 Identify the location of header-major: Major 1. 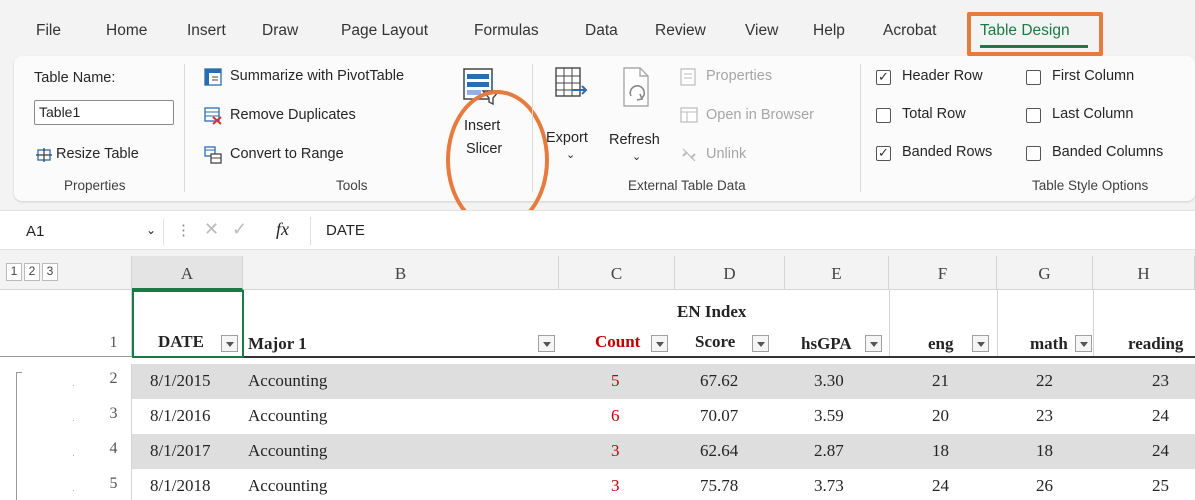
(277, 343).